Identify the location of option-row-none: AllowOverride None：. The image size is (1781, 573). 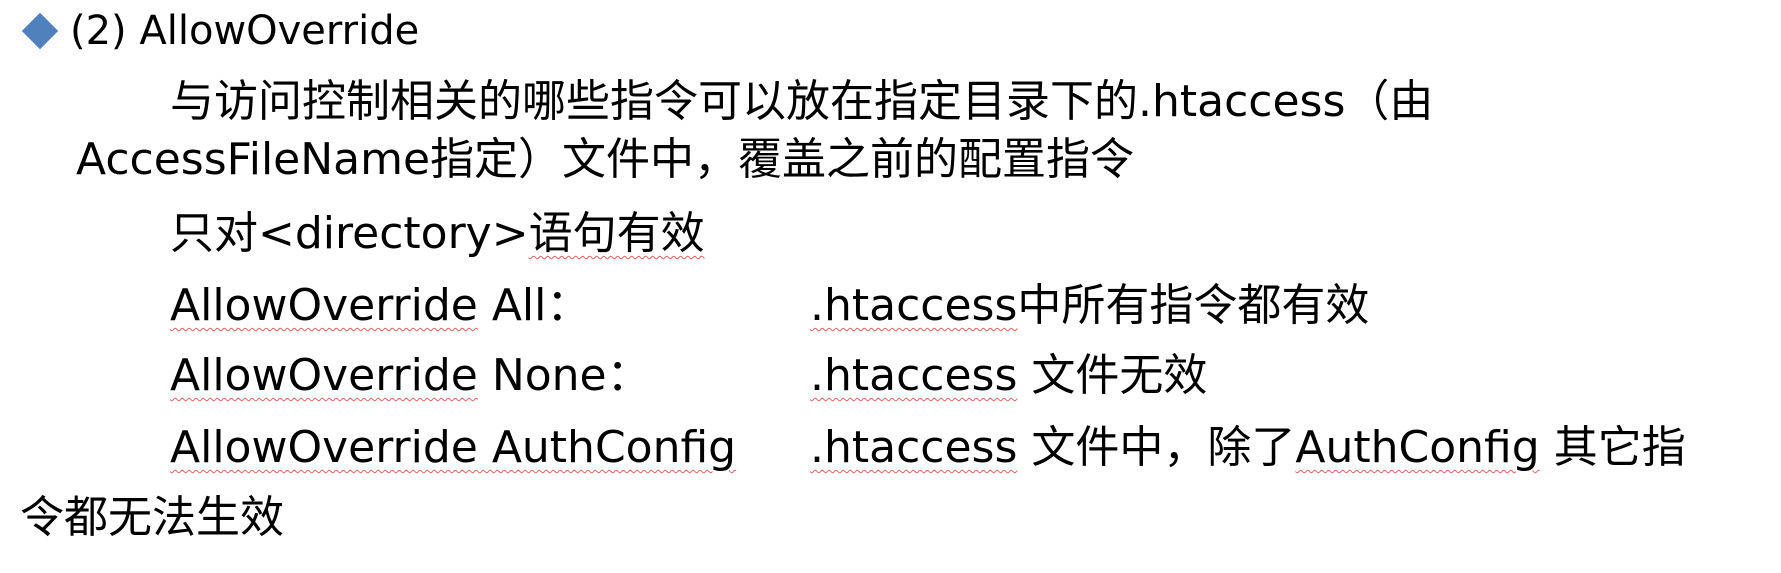
(410, 376).